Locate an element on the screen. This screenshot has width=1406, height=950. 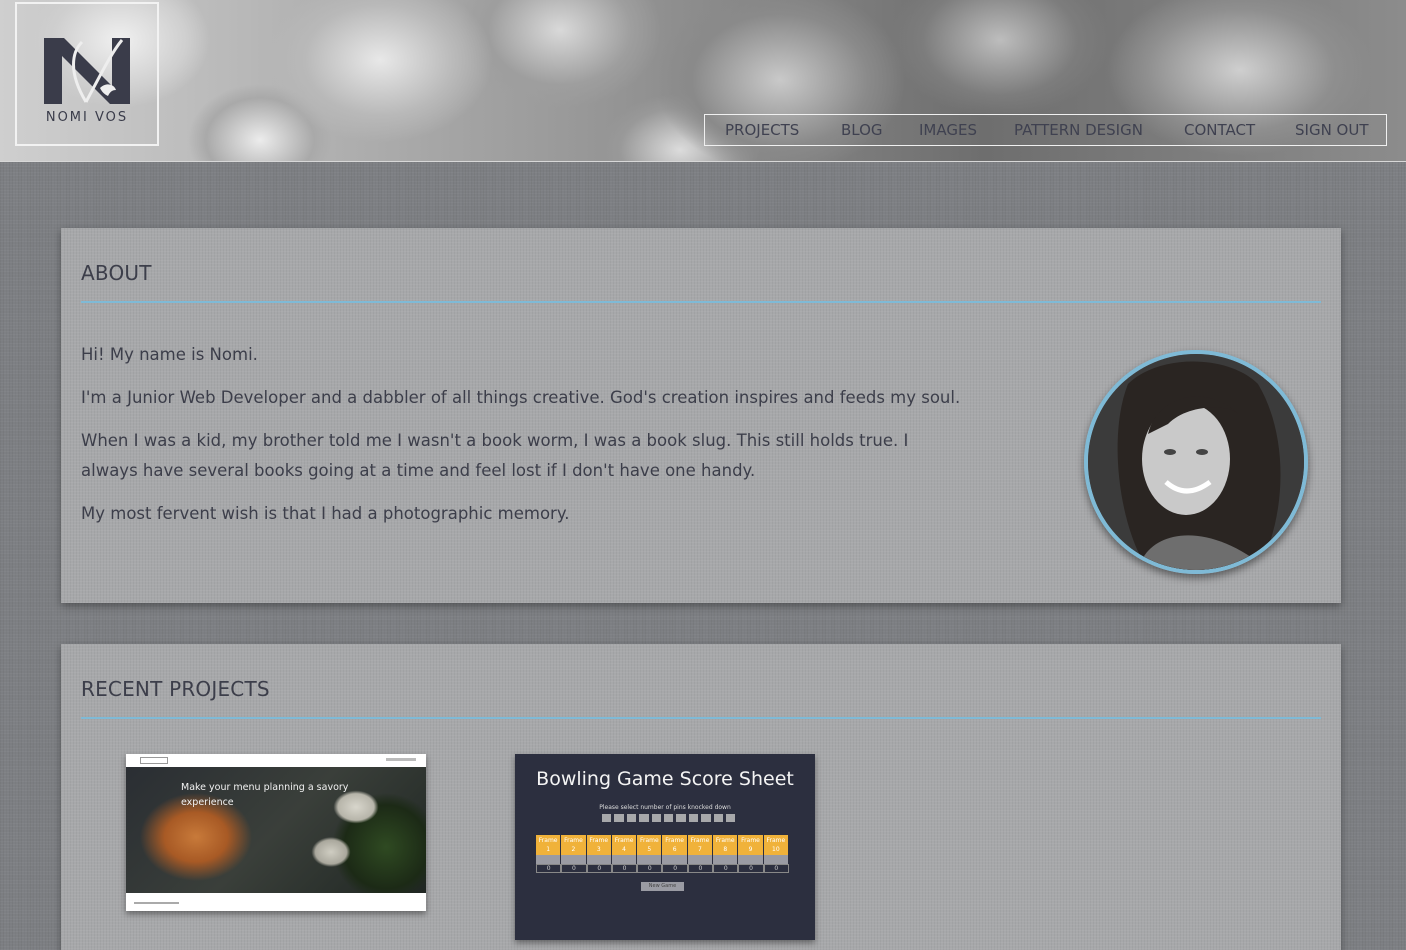
frame-header: Frame 9 is located at coordinates (751, 845).